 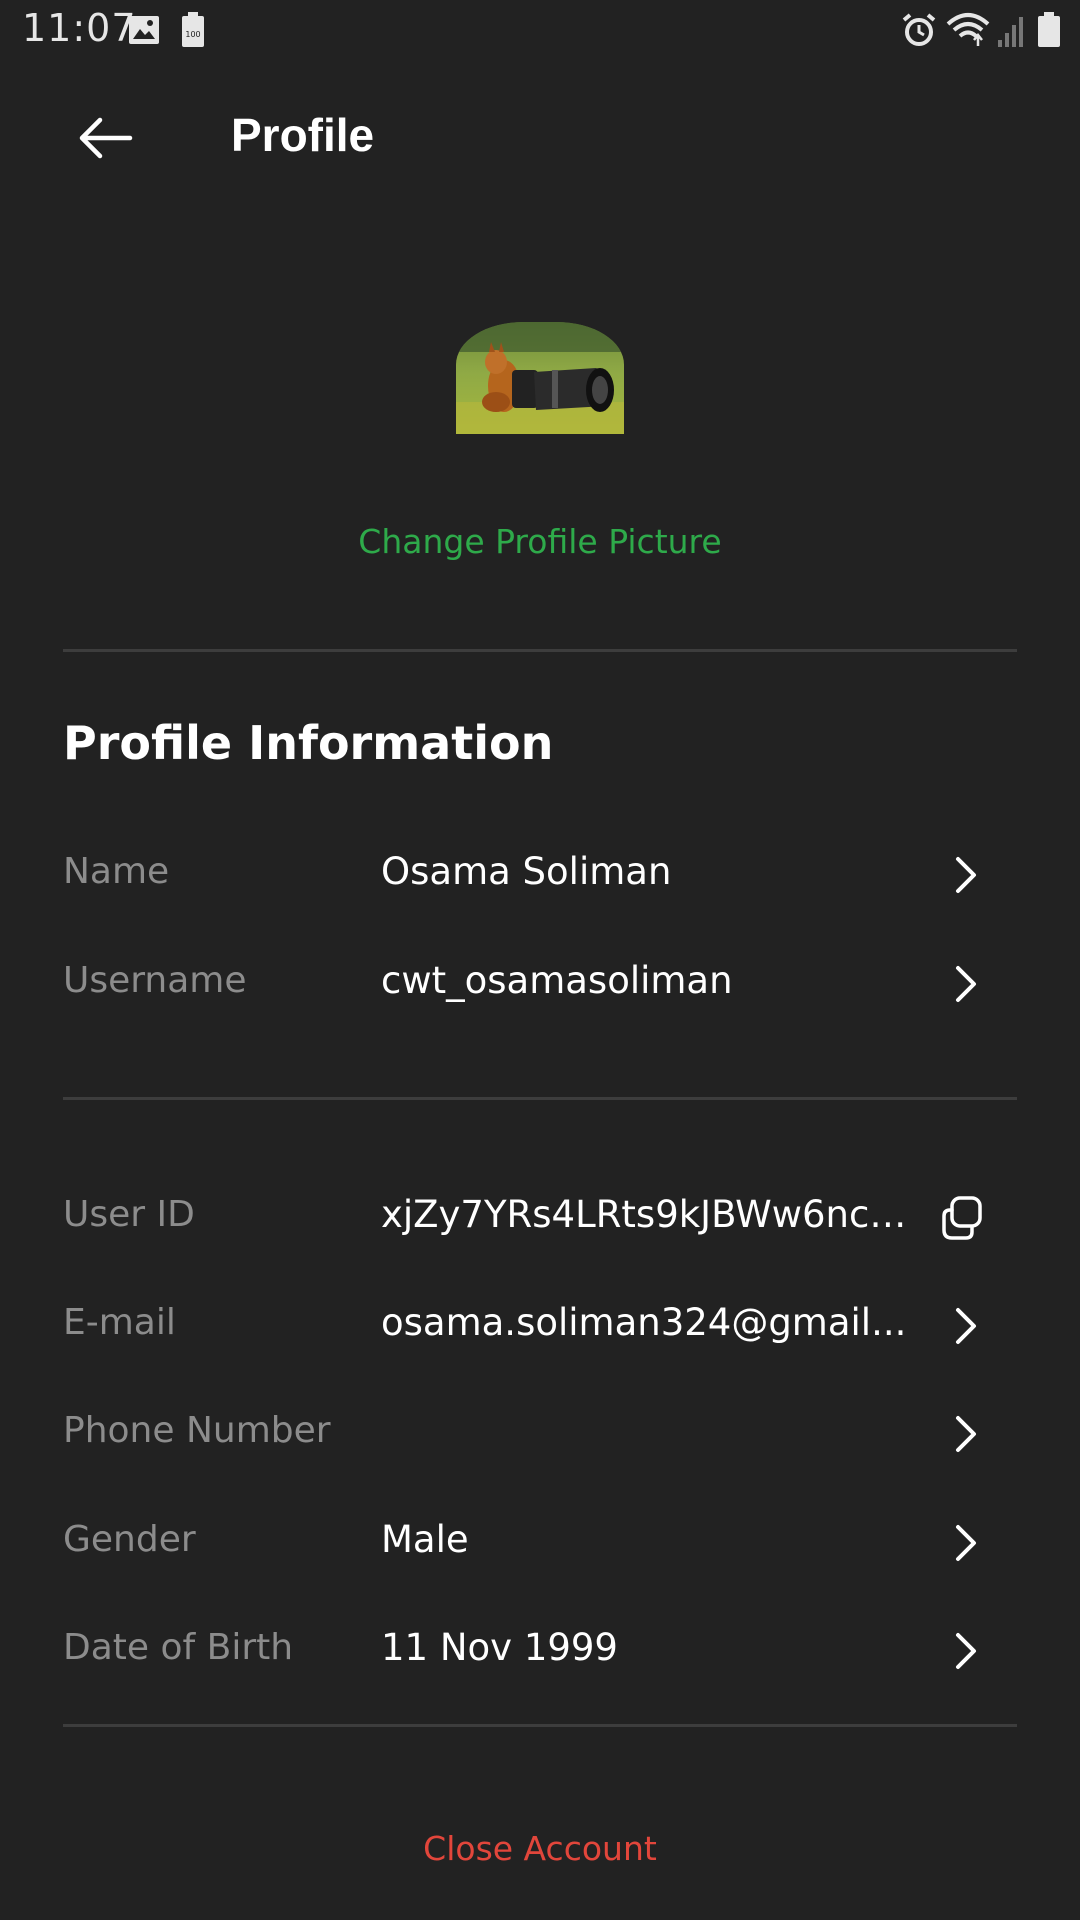 I want to click on row-label: Name, so click(x=116, y=871).